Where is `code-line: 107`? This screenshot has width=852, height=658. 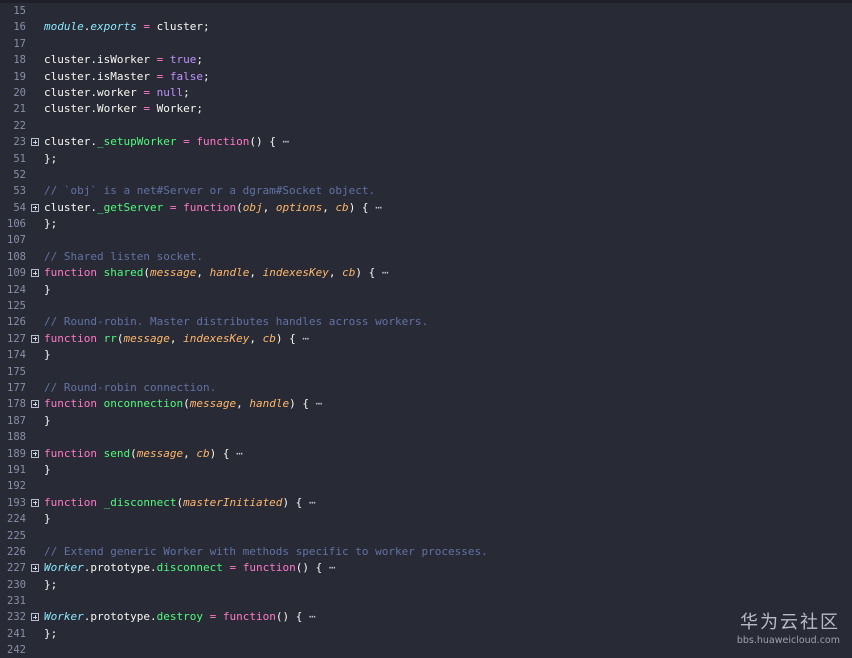 code-line: 107 is located at coordinates (426, 240).